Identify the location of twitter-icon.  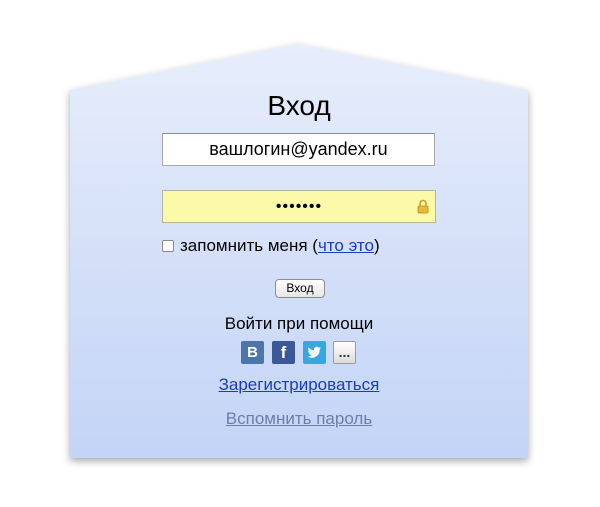
(314, 352).